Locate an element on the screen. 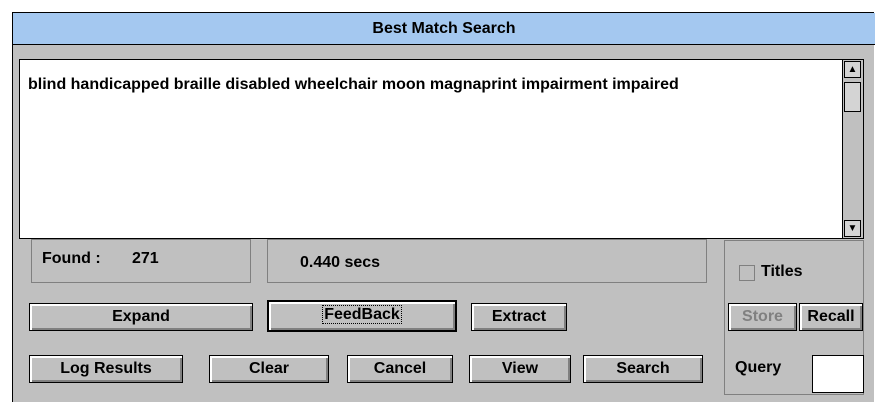 Image resolution: width=887 pixels, height=403 pixels. query-field is located at coordinates (838, 374).